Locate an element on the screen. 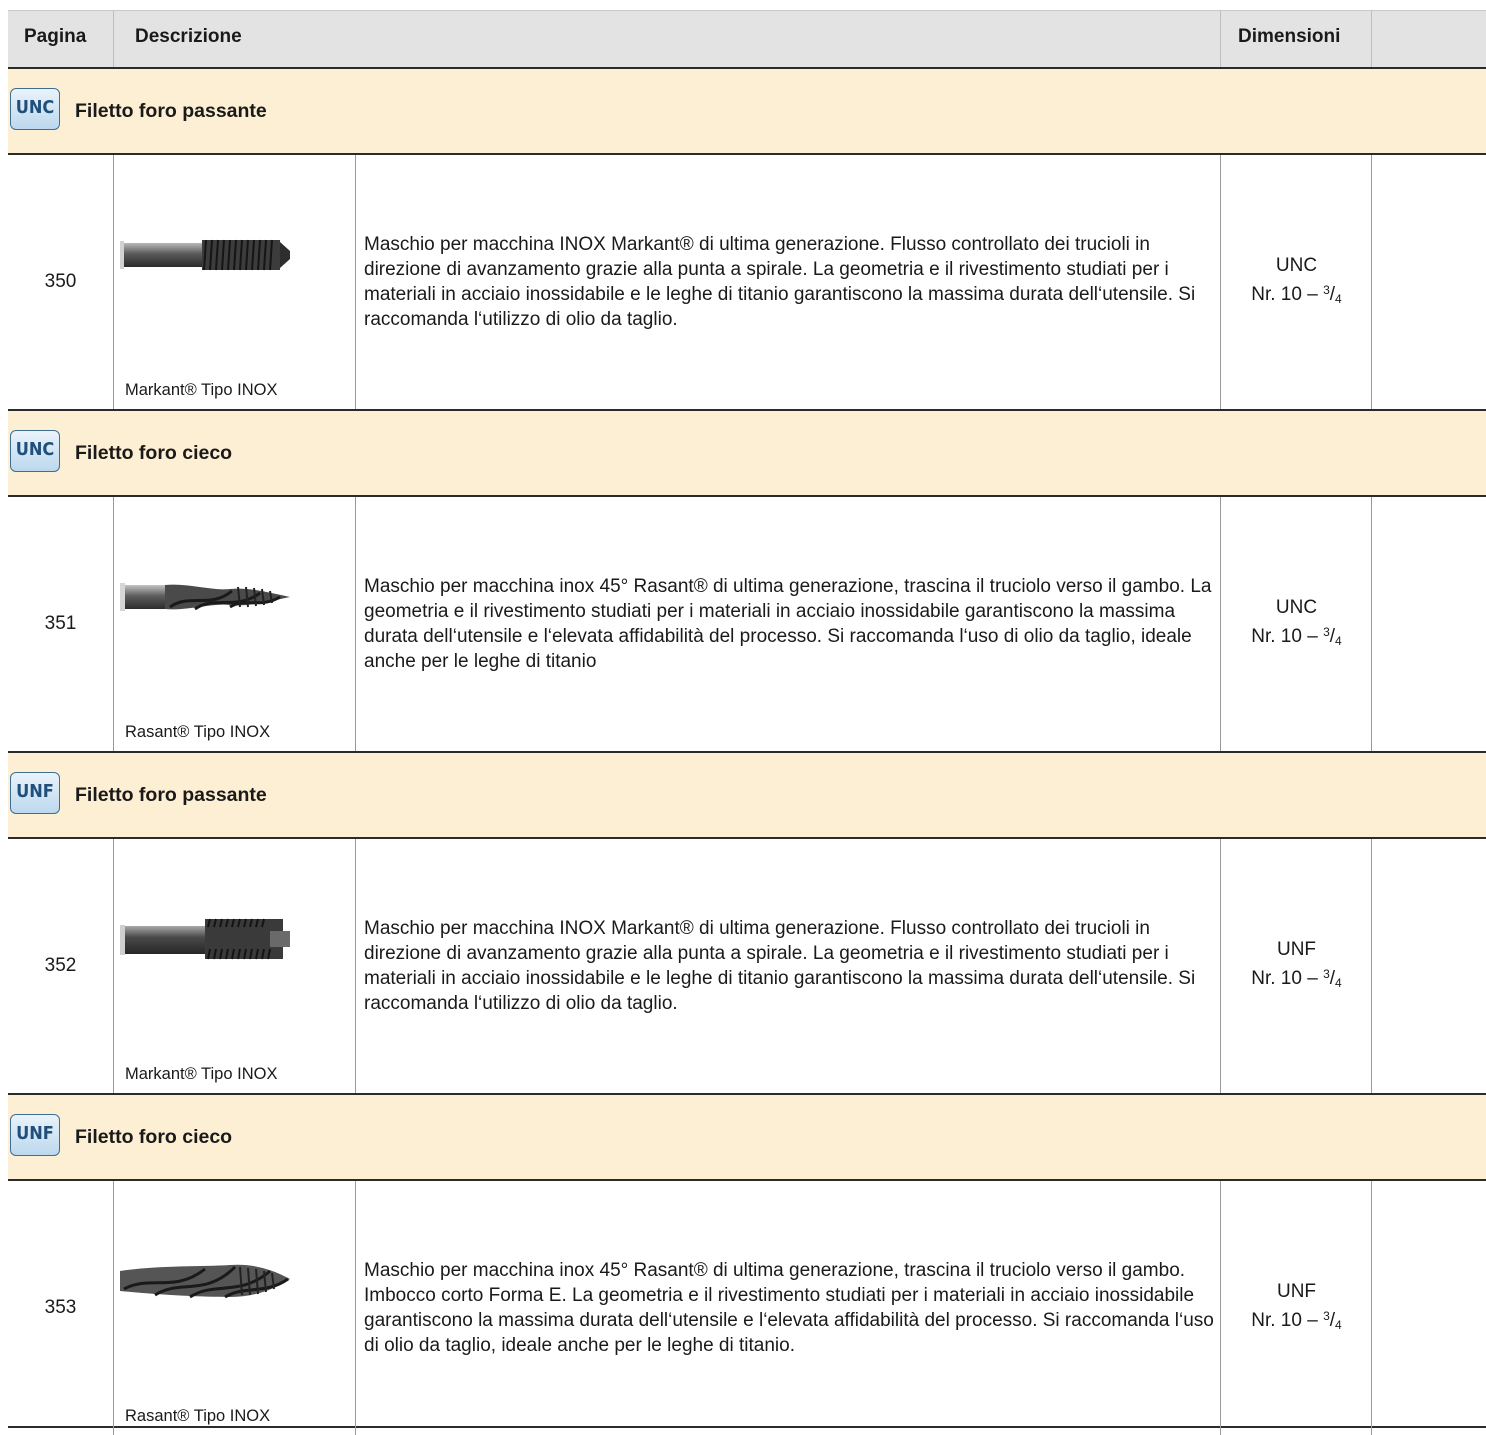 The image size is (1486, 1435). page-number: 350 is located at coordinates (60, 281).